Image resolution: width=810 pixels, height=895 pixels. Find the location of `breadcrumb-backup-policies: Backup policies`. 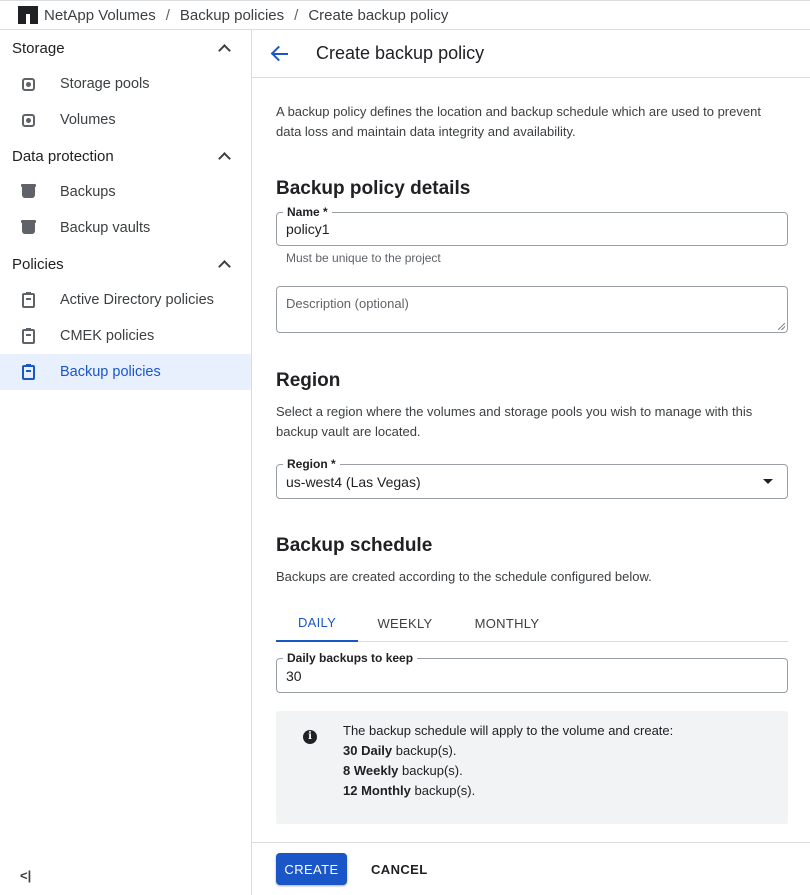

breadcrumb-backup-policies: Backup policies is located at coordinates (232, 15).